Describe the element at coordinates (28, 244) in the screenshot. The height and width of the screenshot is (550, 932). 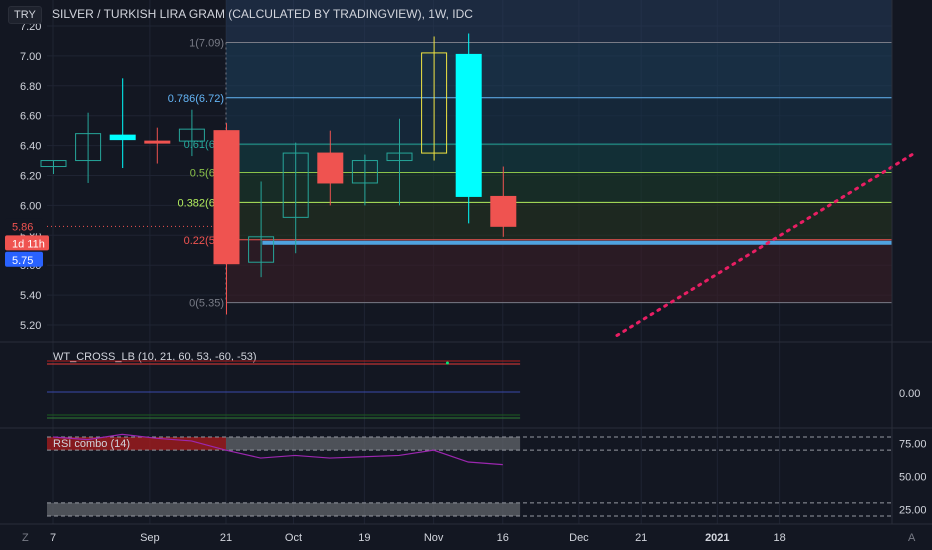
I see `price-badge-label: 1d 11h` at that location.